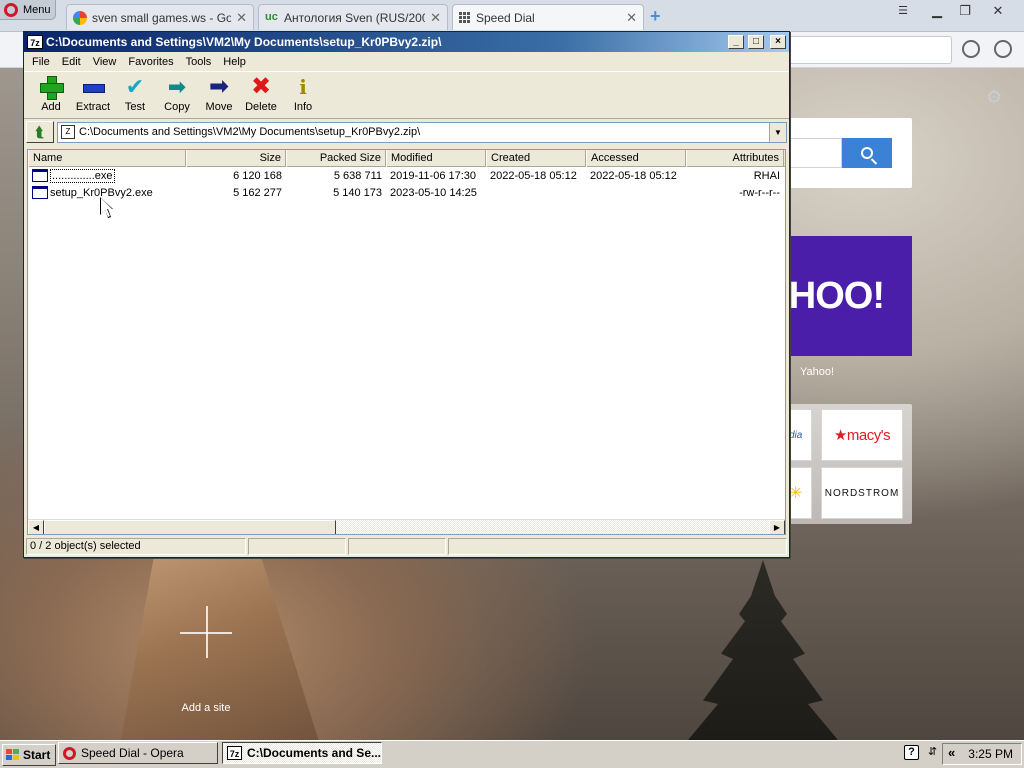  I want to click on macys-logo: ★macy's, so click(862, 435).